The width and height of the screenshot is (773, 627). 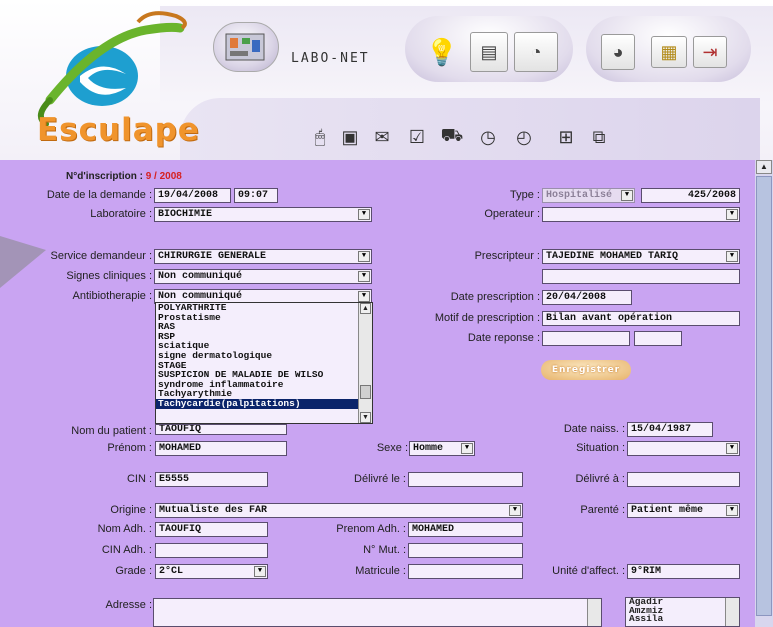 I want to click on situation-select: ▼, so click(x=683, y=448).